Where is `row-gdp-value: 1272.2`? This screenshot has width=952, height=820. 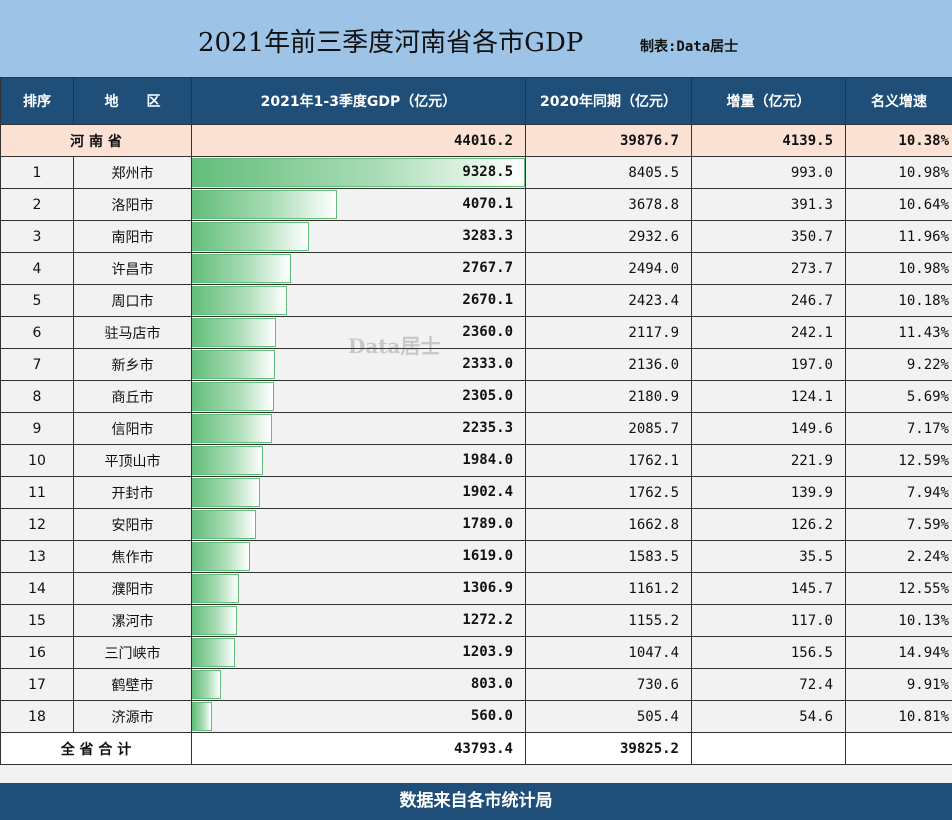 row-gdp-value: 1272.2 is located at coordinates (487, 620).